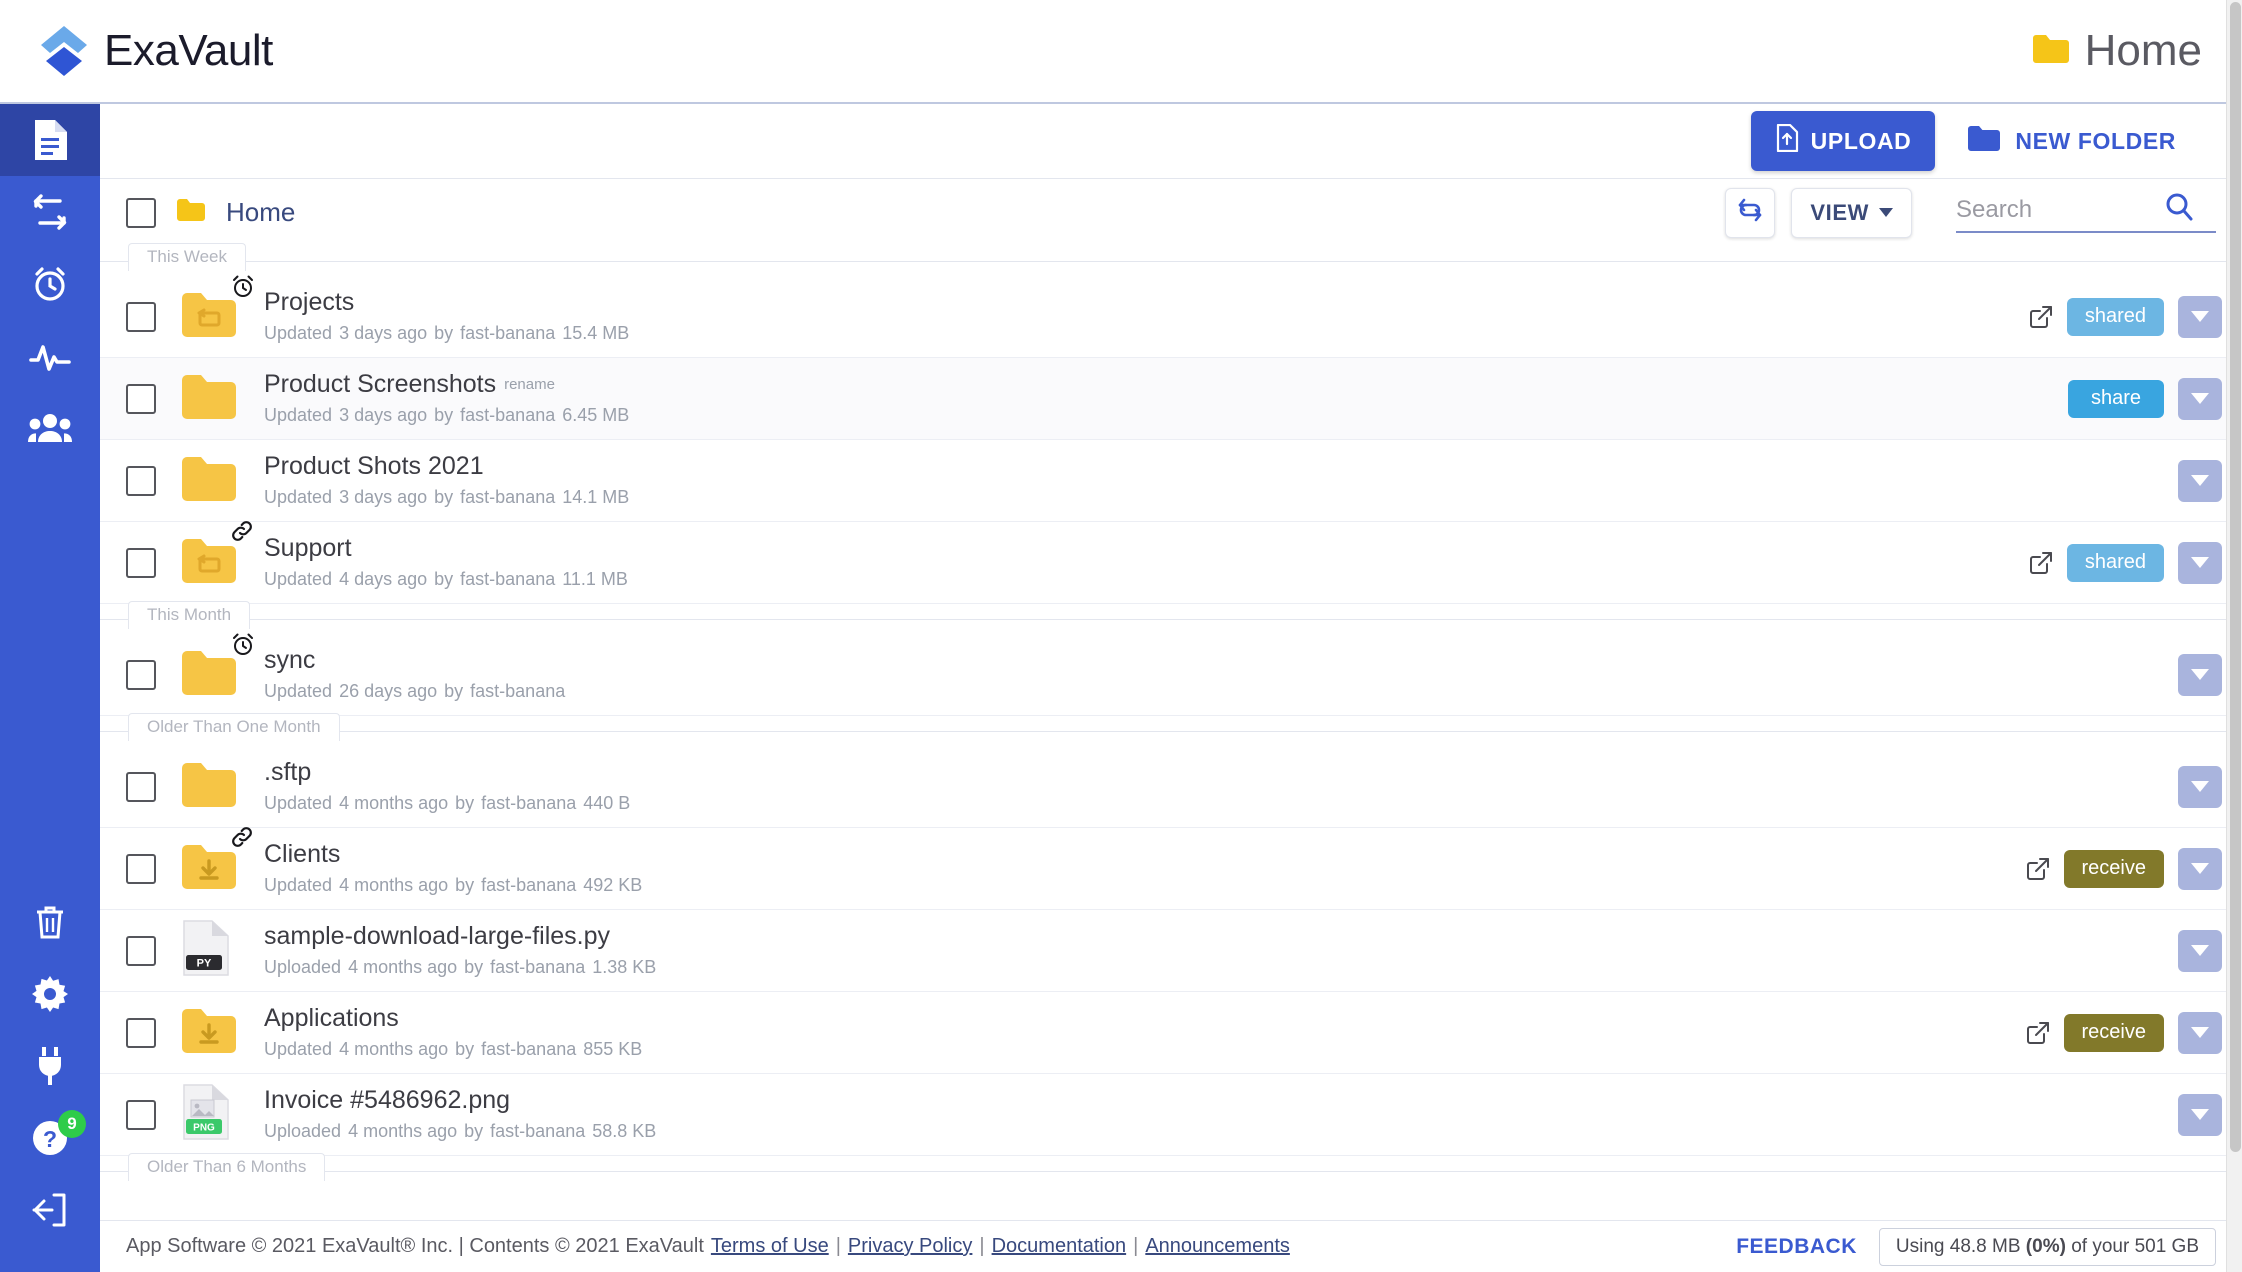 This screenshot has height=1272, width=2242. What do you see at coordinates (50, 1138) in the screenshot?
I see `sidebar-item-help: ? 9` at bounding box center [50, 1138].